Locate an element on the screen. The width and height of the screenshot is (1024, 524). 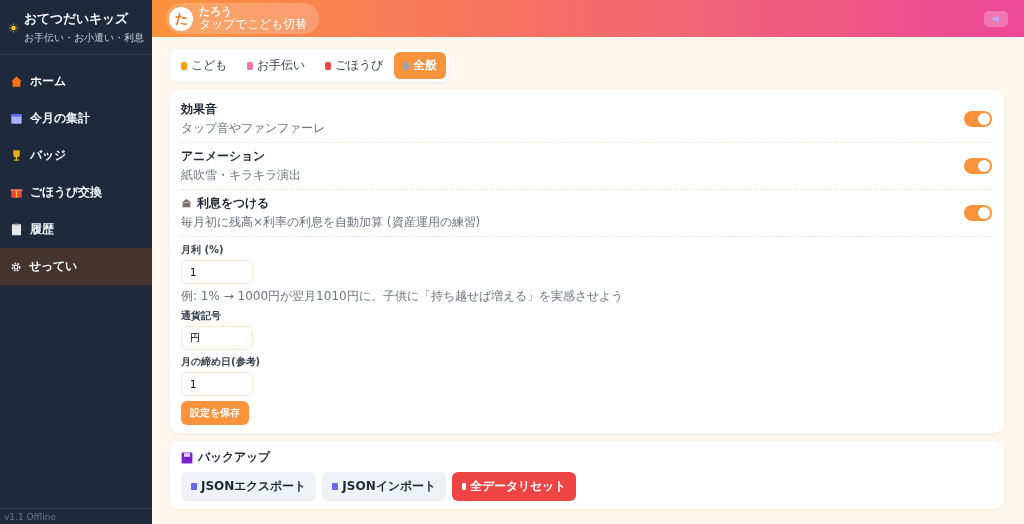
field-label: 月の締め日(参考) is located at coordinates (221, 362).